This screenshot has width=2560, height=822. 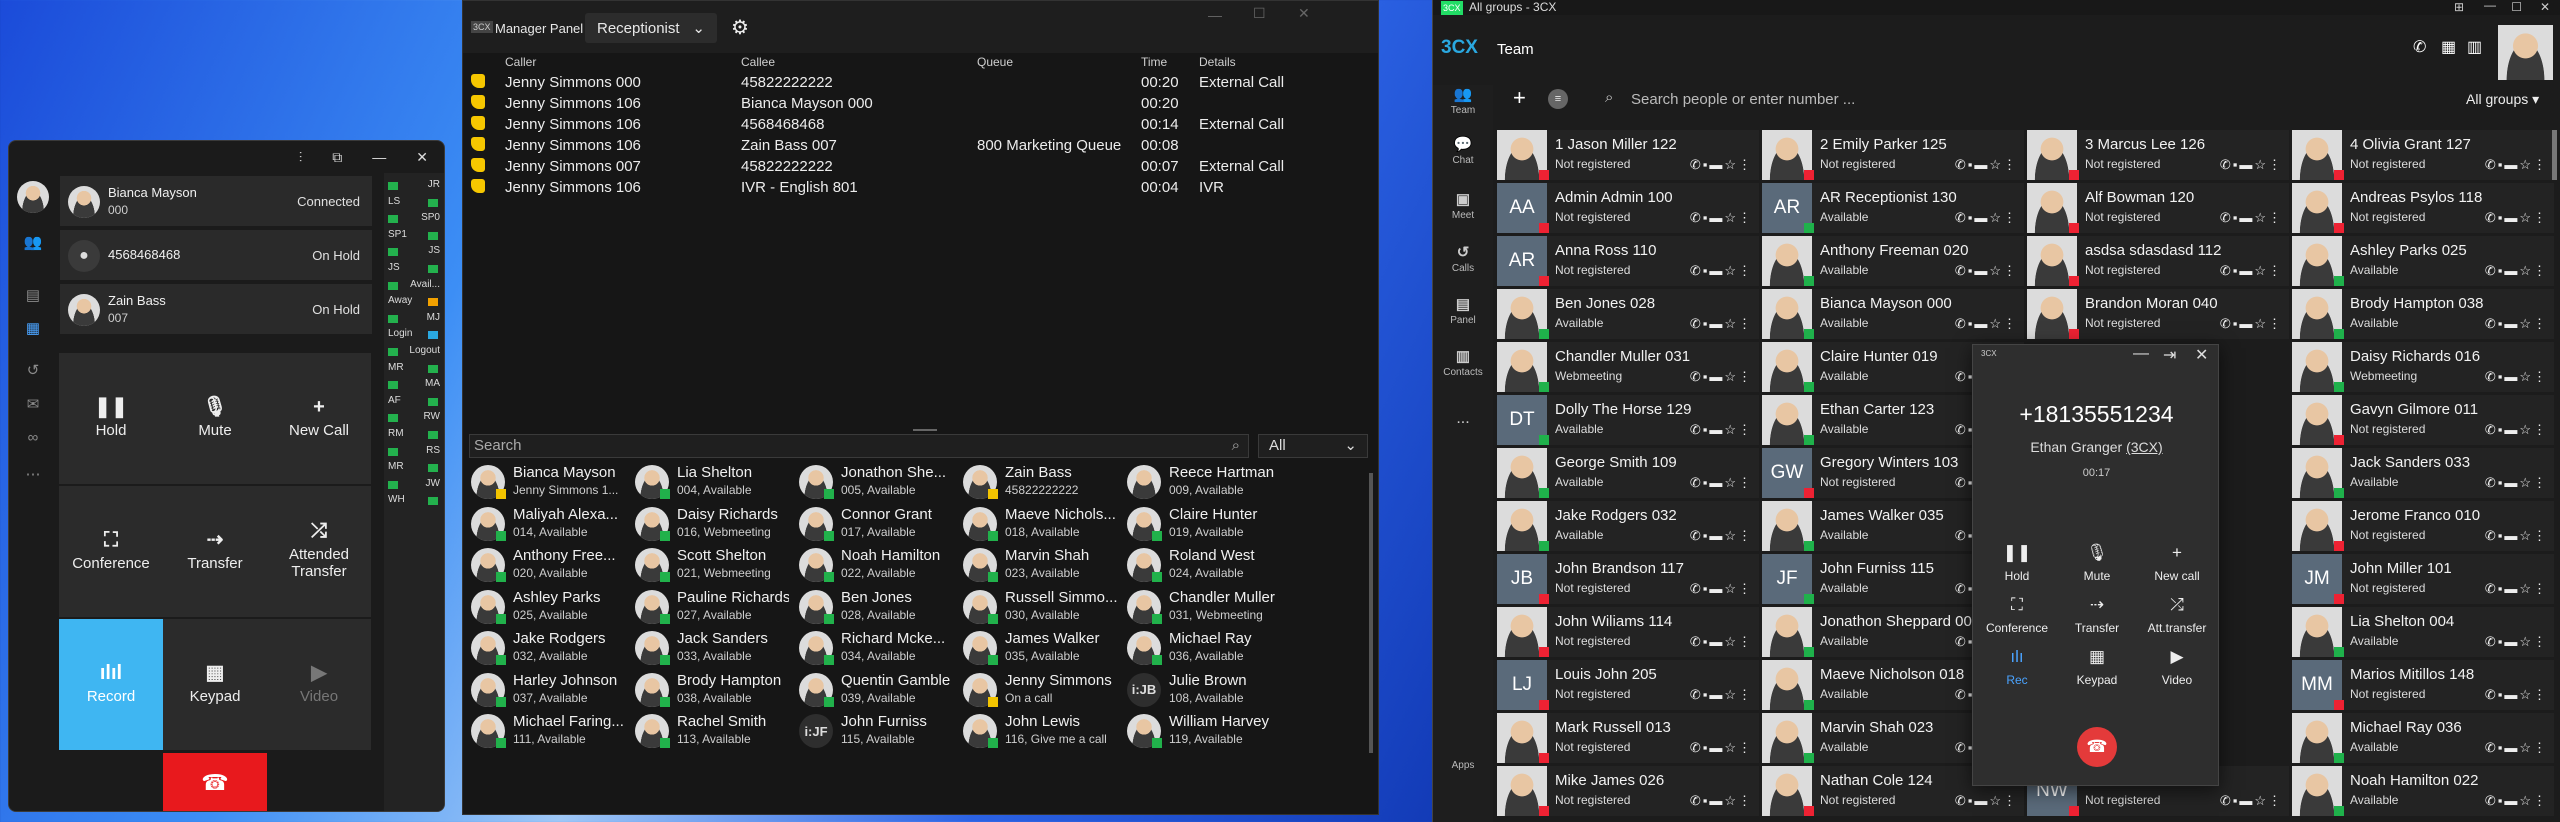 I want to click on new-call-button: + New call, so click(x=2177, y=563).